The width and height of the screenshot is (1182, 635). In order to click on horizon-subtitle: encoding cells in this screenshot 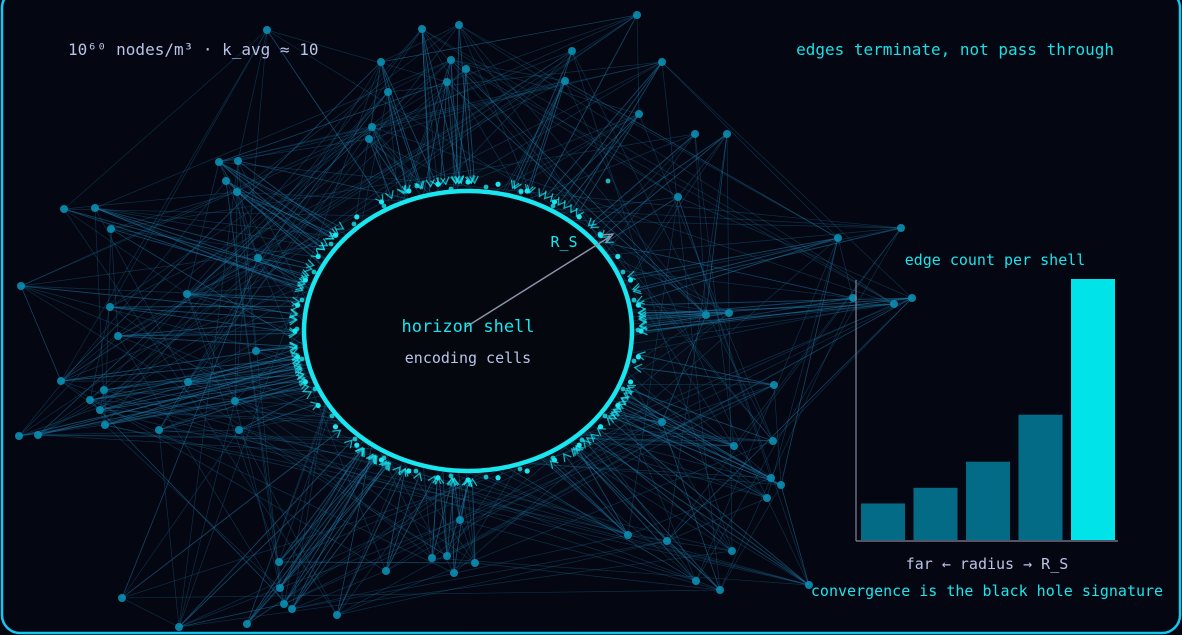, I will do `click(468, 358)`.